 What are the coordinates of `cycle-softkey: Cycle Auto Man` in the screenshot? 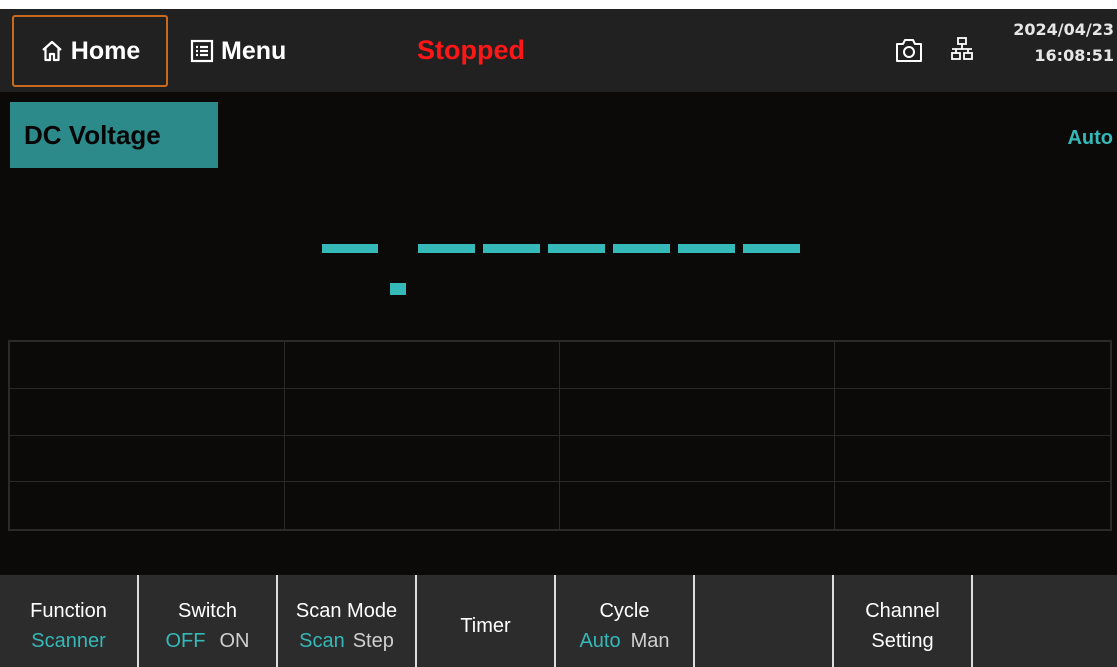 It's located at (624, 621).